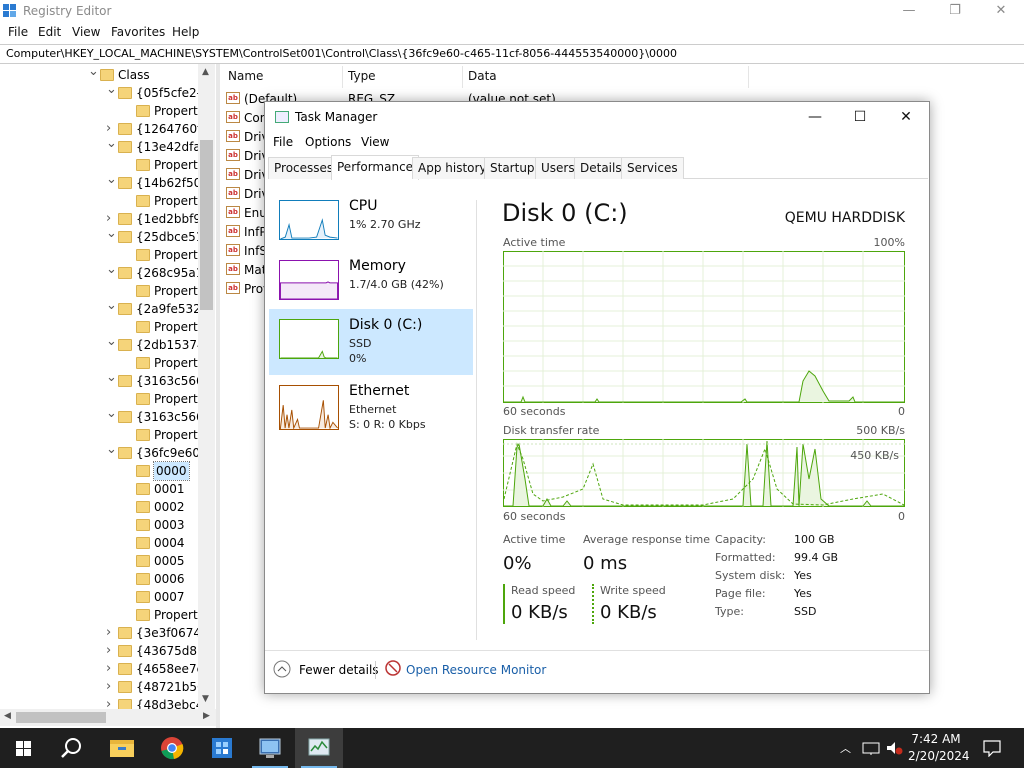  What do you see at coordinates (845, 748) in the screenshot?
I see `chevron-up-icon: ︿` at bounding box center [845, 748].